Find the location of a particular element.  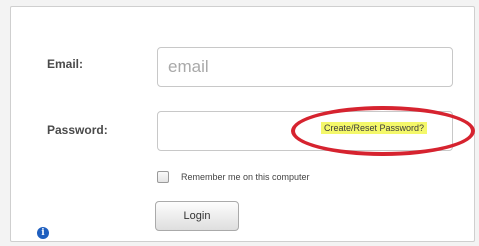

remember-me-checkbox is located at coordinates (163, 177).